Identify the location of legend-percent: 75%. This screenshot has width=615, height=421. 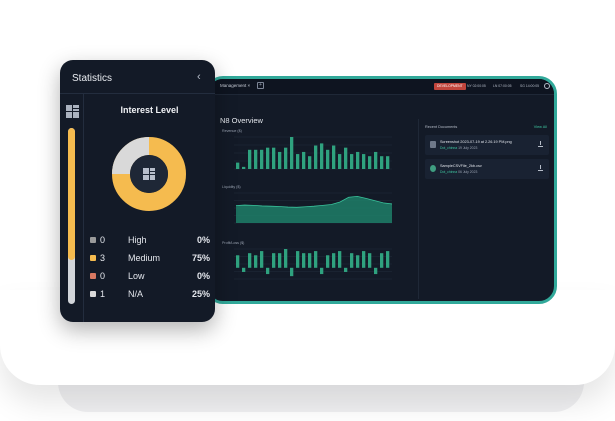
(200, 258).